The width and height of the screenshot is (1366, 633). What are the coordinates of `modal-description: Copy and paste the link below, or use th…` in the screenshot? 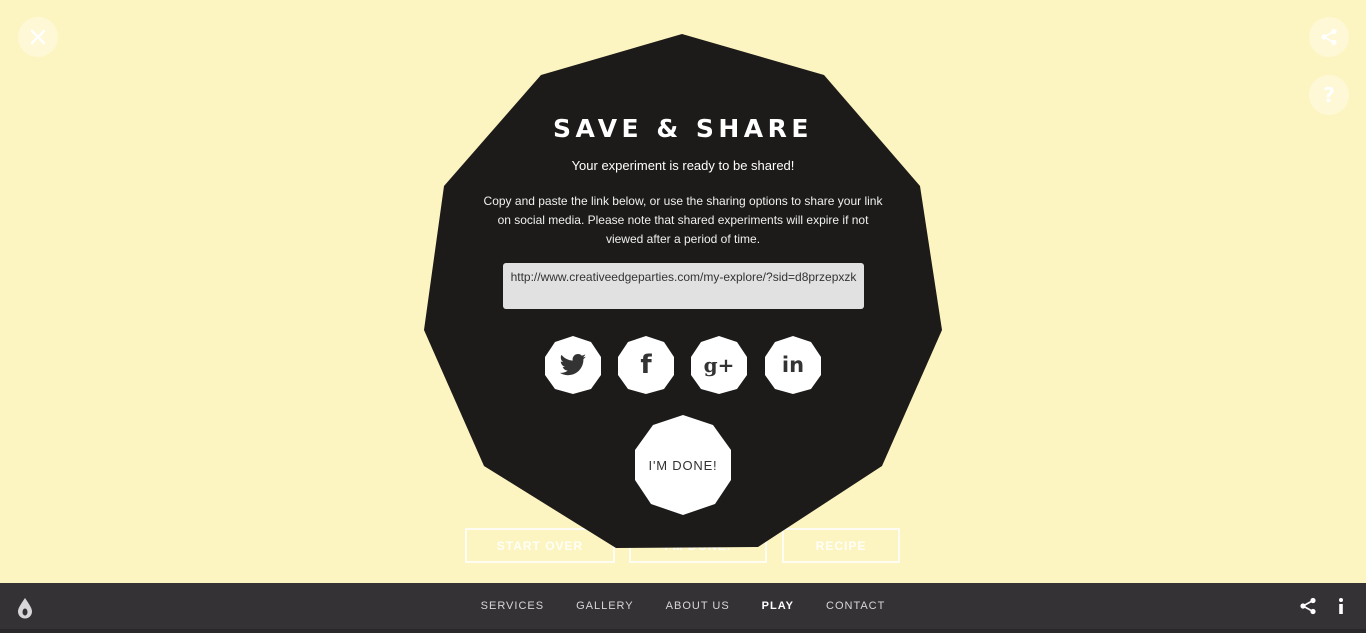 It's located at (683, 220).